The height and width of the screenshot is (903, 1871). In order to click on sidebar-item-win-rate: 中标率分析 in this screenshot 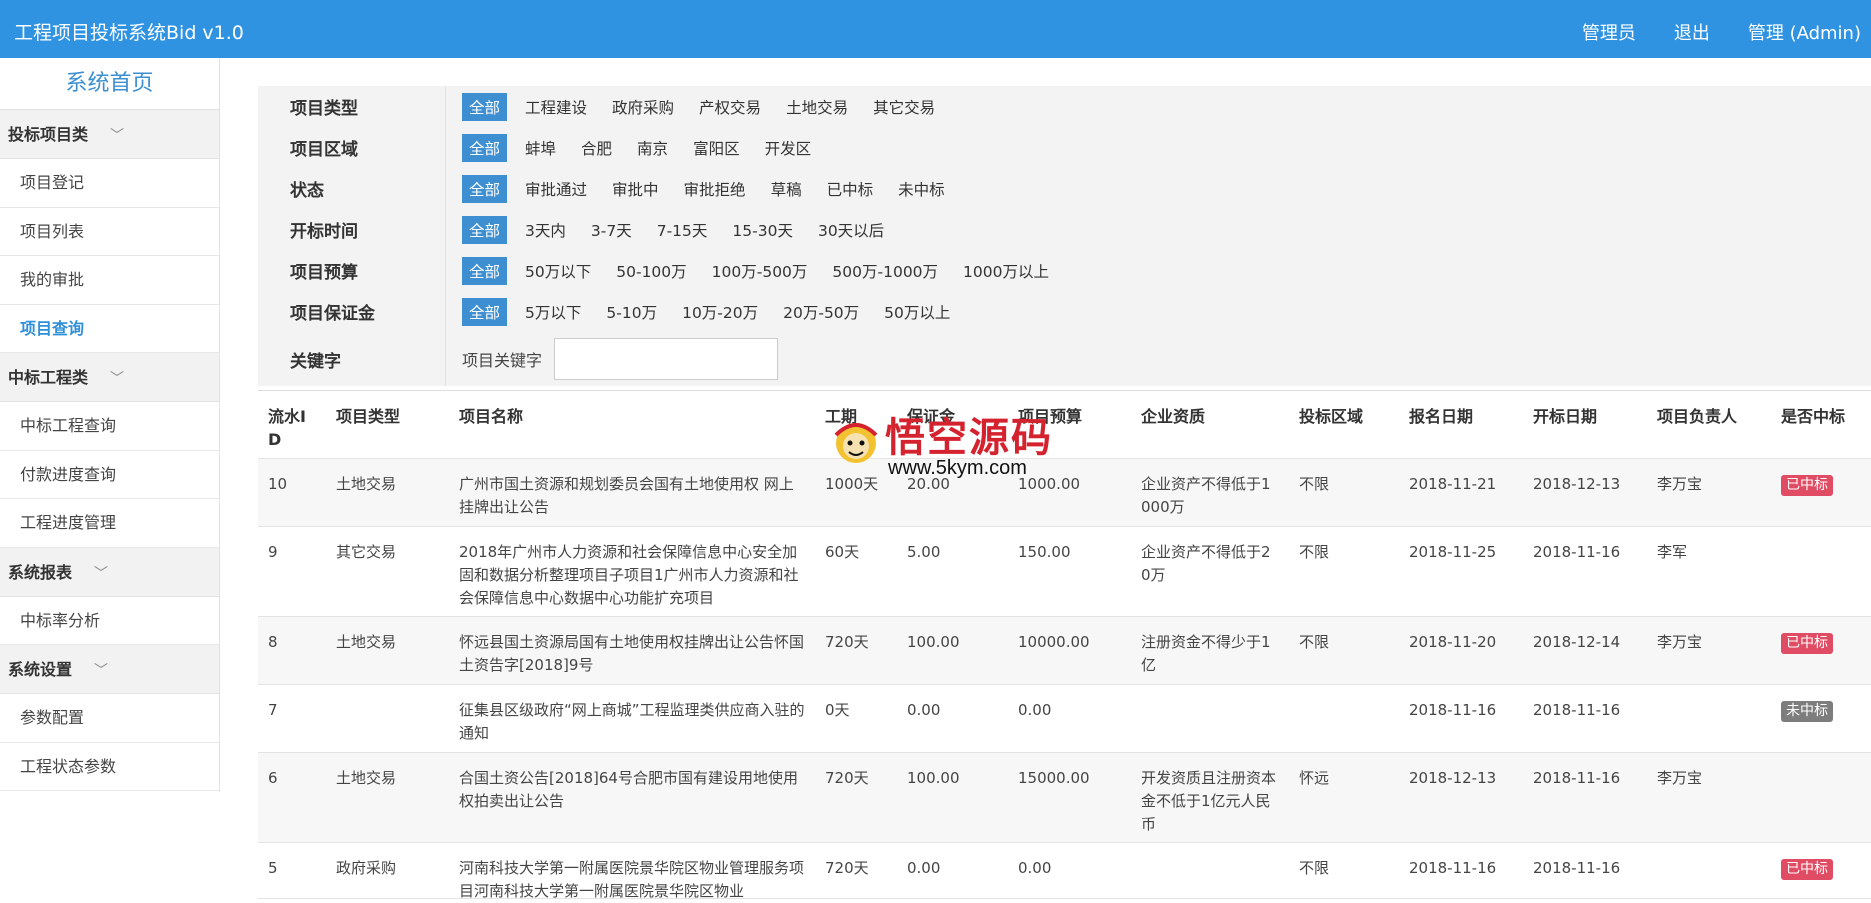, I will do `click(109, 621)`.